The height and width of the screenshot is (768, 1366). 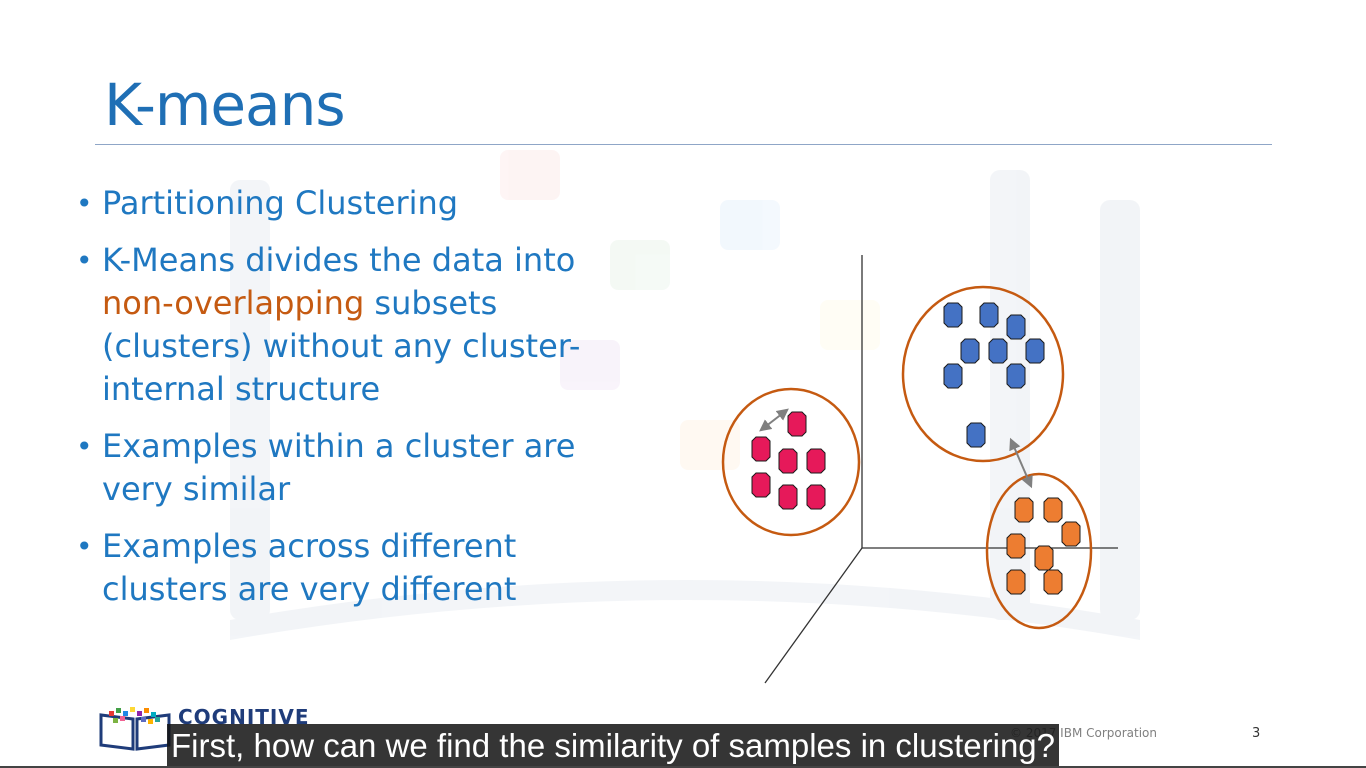 What do you see at coordinates (774, 420) in the screenshot?
I see `intra-cluster-distance-arrow` at bounding box center [774, 420].